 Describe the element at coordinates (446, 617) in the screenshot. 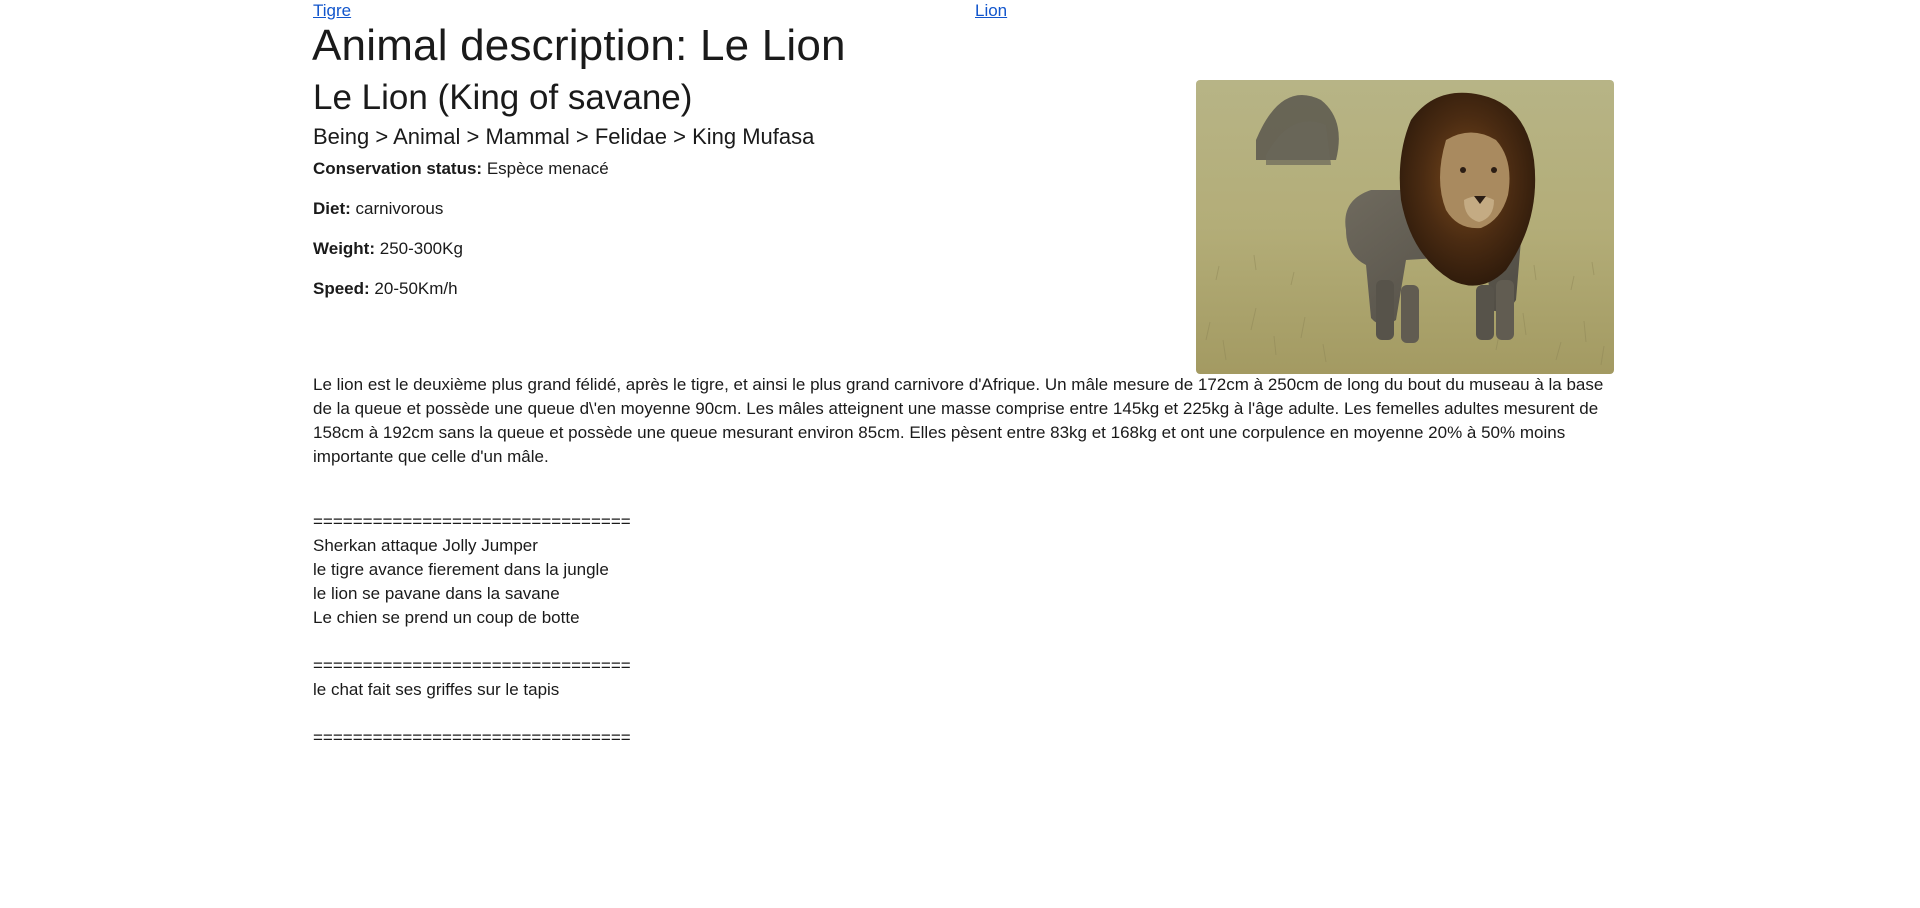

I see `text-line: Le chien se prend un coup de botte` at that location.